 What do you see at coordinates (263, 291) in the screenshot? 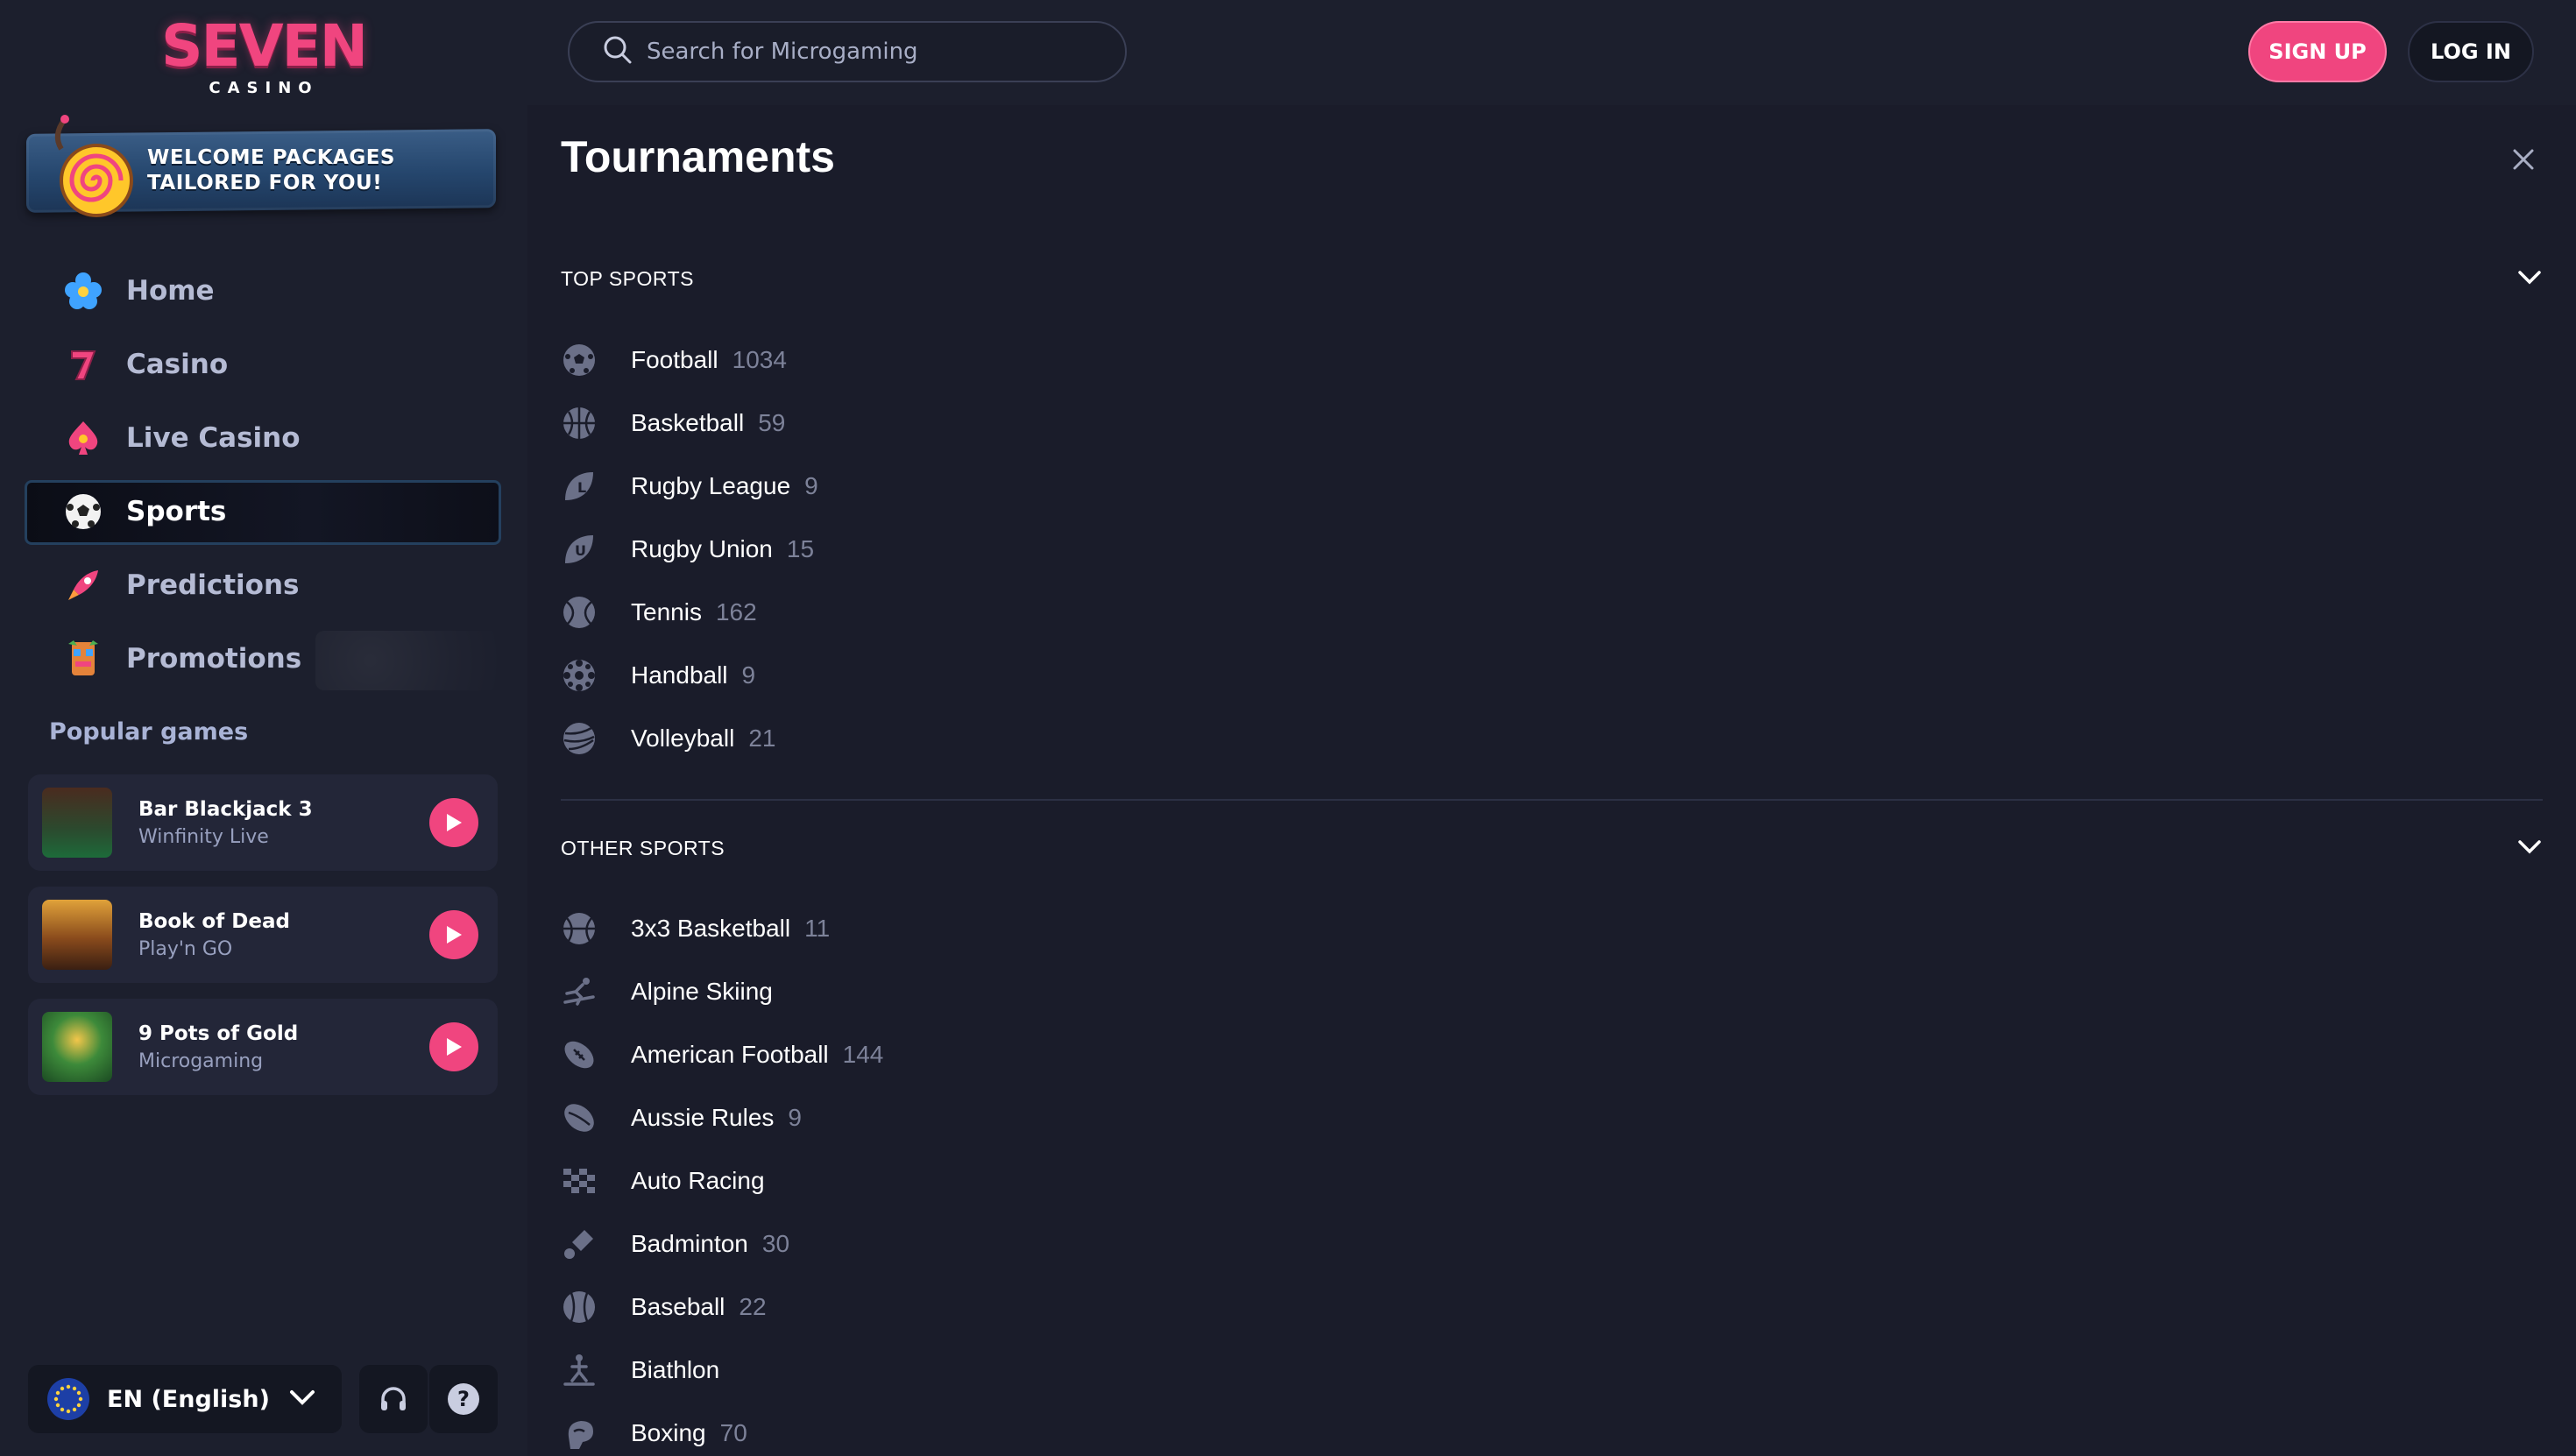
I see `nav-item-home: Home` at bounding box center [263, 291].